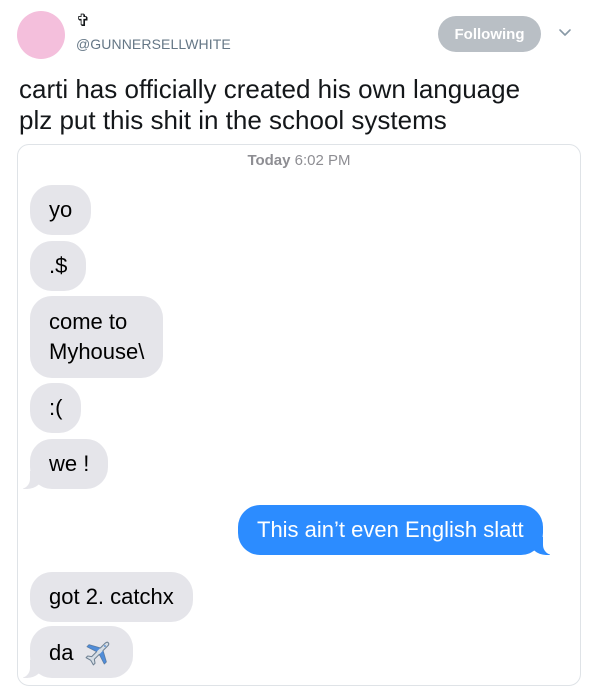 The image size is (600, 696). I want to click on avatar, so click(41, 35).